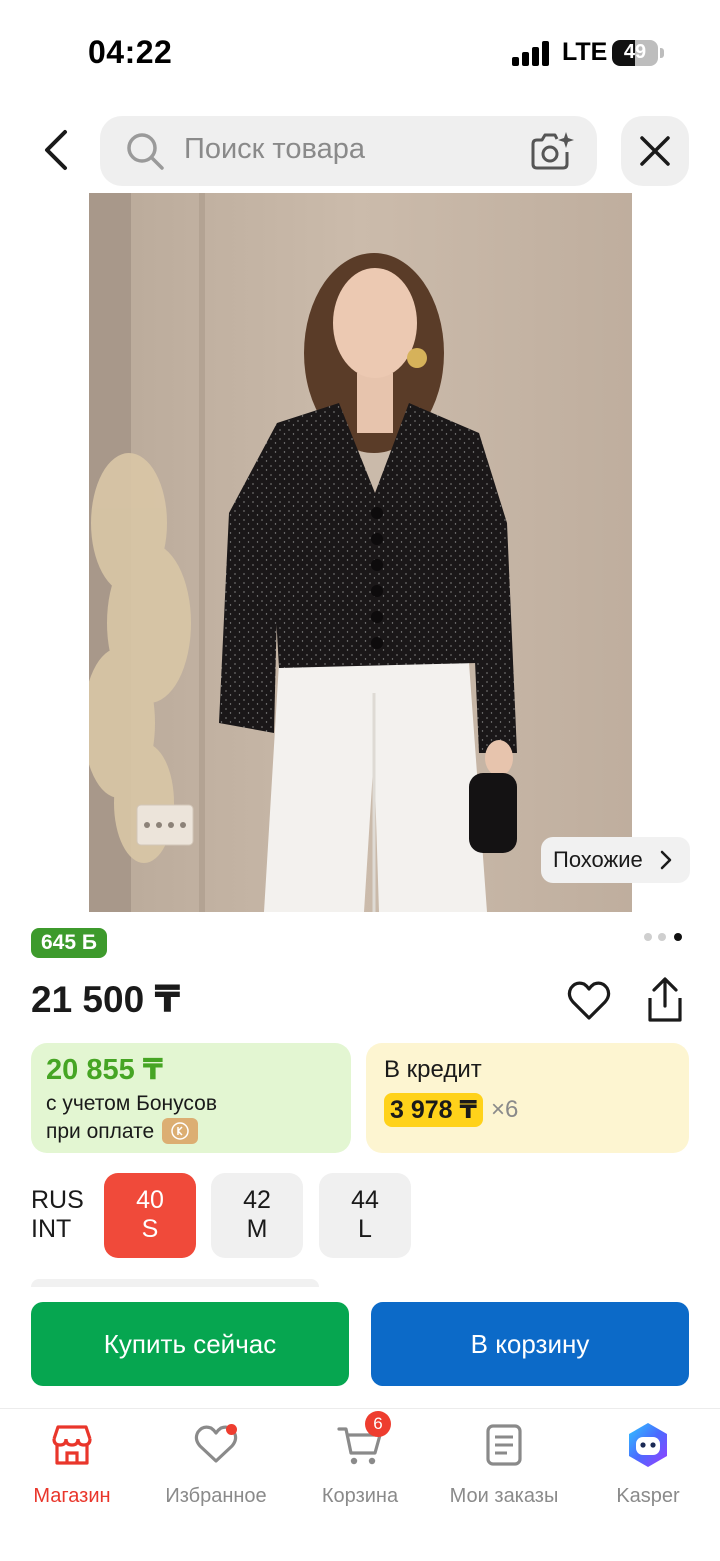 The height and width of the screenshot is (1561, 720). I want to click on bonus-price: 20 855 ₸, so click(104, 1070).